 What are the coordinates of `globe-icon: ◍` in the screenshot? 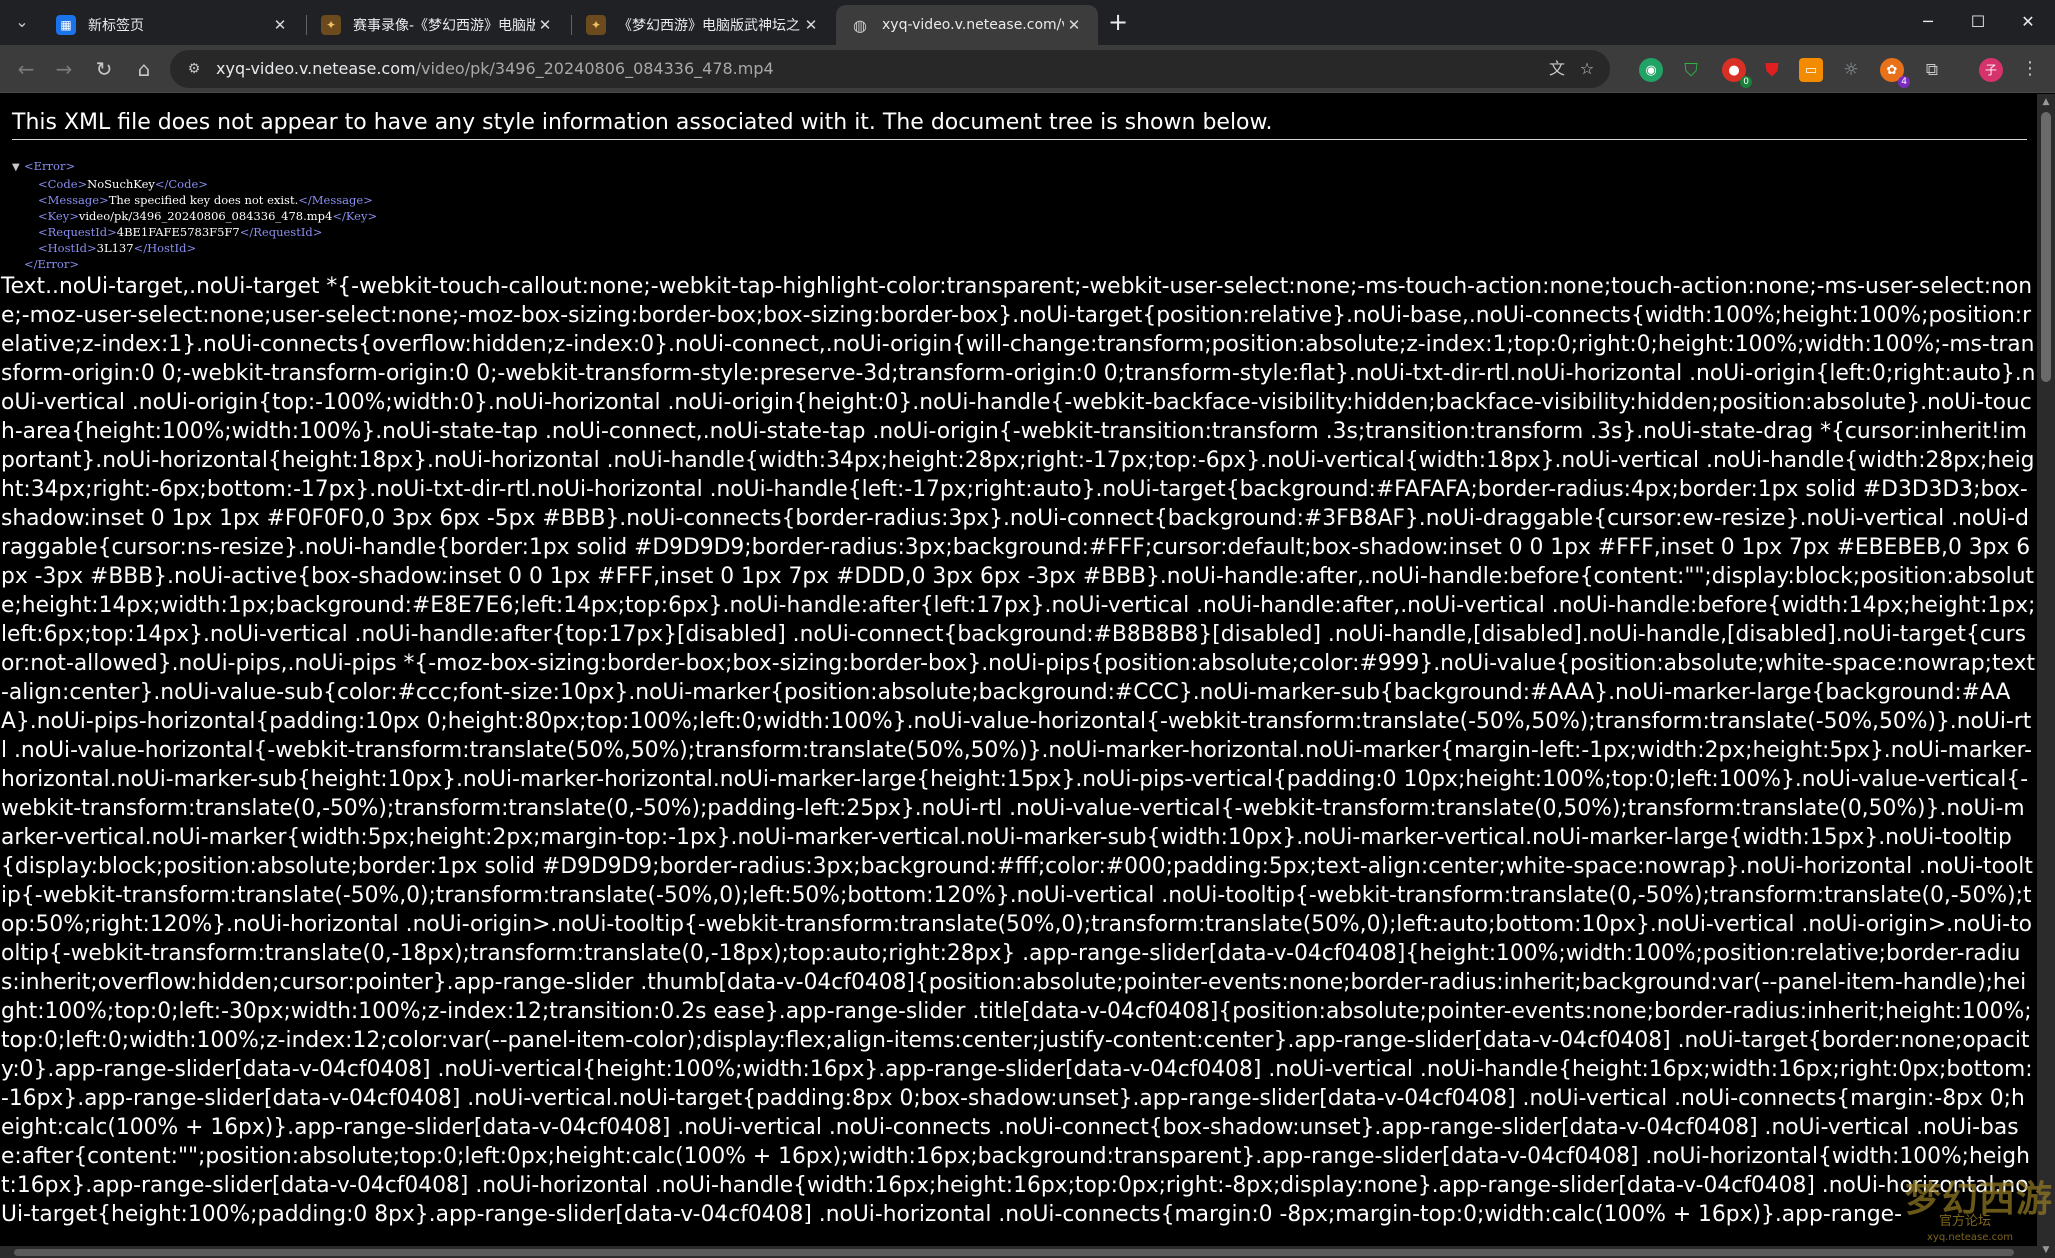 It's located at (860, 25).